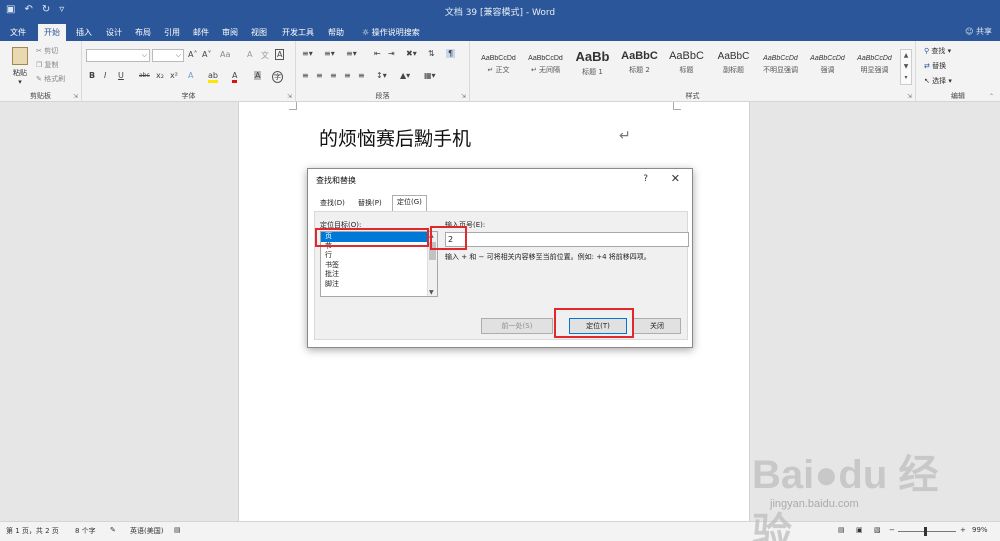 Image resolution: width=1000 pixels, height=541 pixels. What do you see at coordinates (405, 75) in the screenshot?
I see `shading-icon: ▲▾` at bounding box center [405, 75].